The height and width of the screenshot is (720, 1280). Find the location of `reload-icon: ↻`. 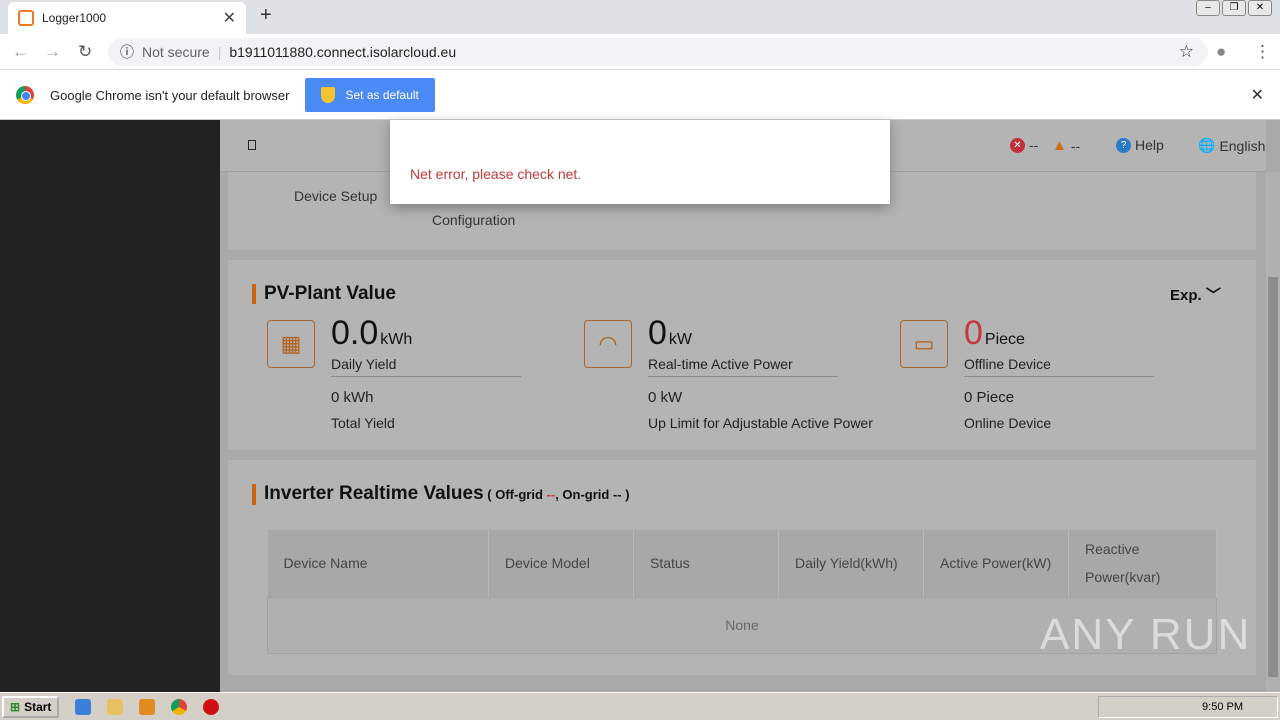

reload-icon: ↻ is located at coordinates (85, 52).